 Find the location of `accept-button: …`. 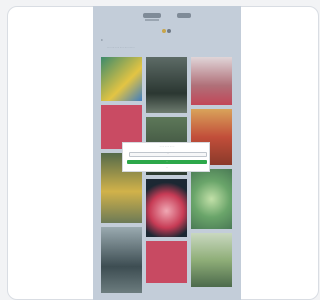

accept-button: … is located at coordinates (167, 162).